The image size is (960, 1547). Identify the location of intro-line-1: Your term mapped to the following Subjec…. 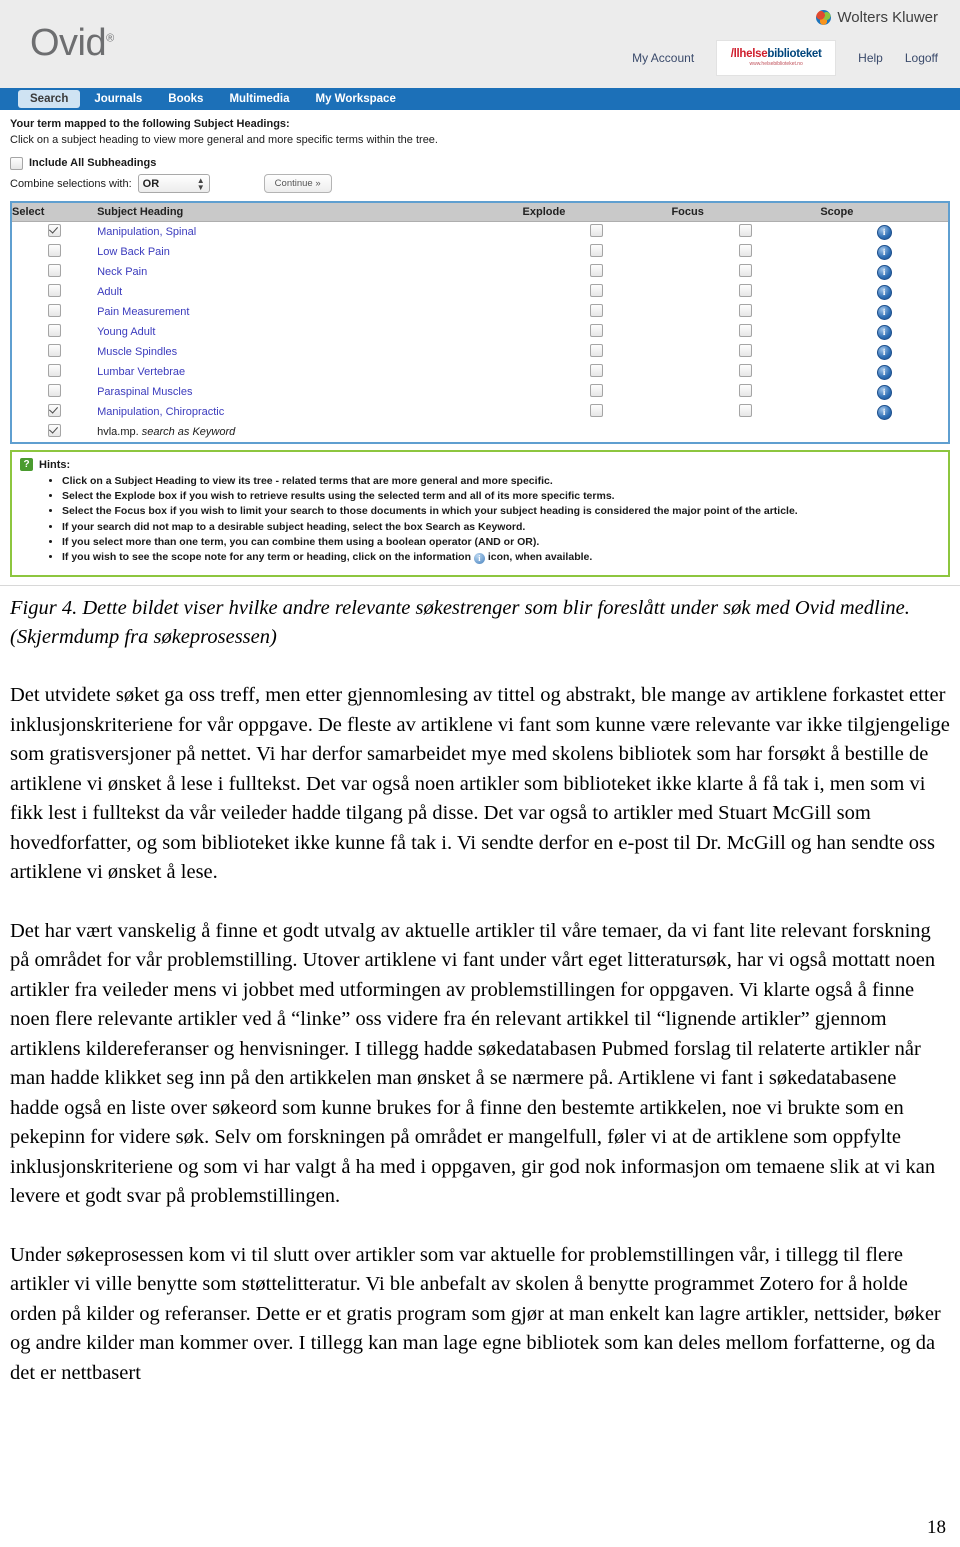
(150, 124).